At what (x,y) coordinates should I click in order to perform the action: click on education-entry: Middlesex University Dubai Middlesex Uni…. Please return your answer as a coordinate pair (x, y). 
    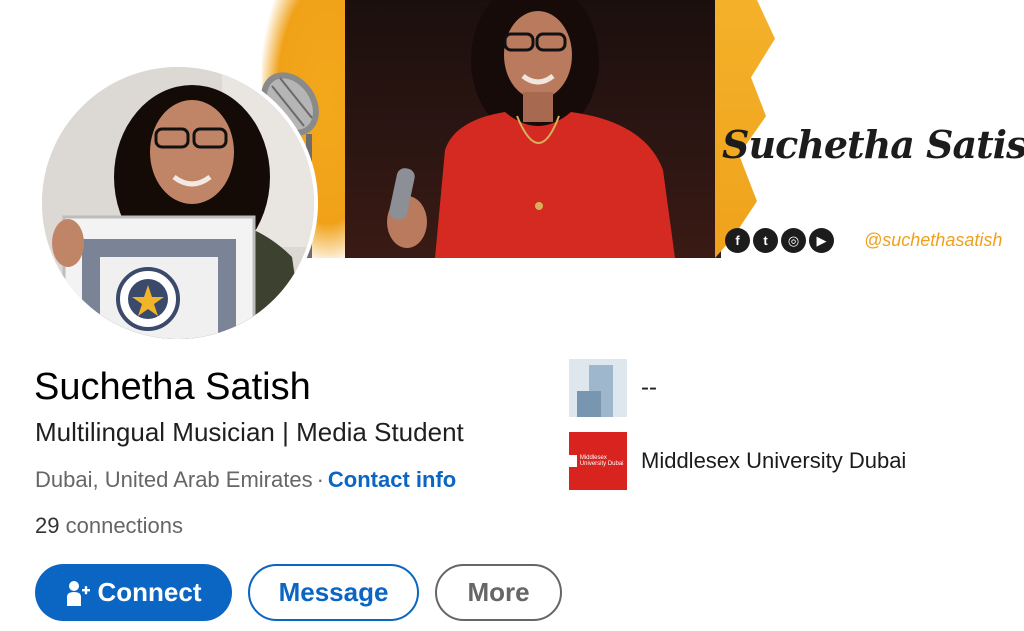
    Looking at the image, I should click on (737, 461).